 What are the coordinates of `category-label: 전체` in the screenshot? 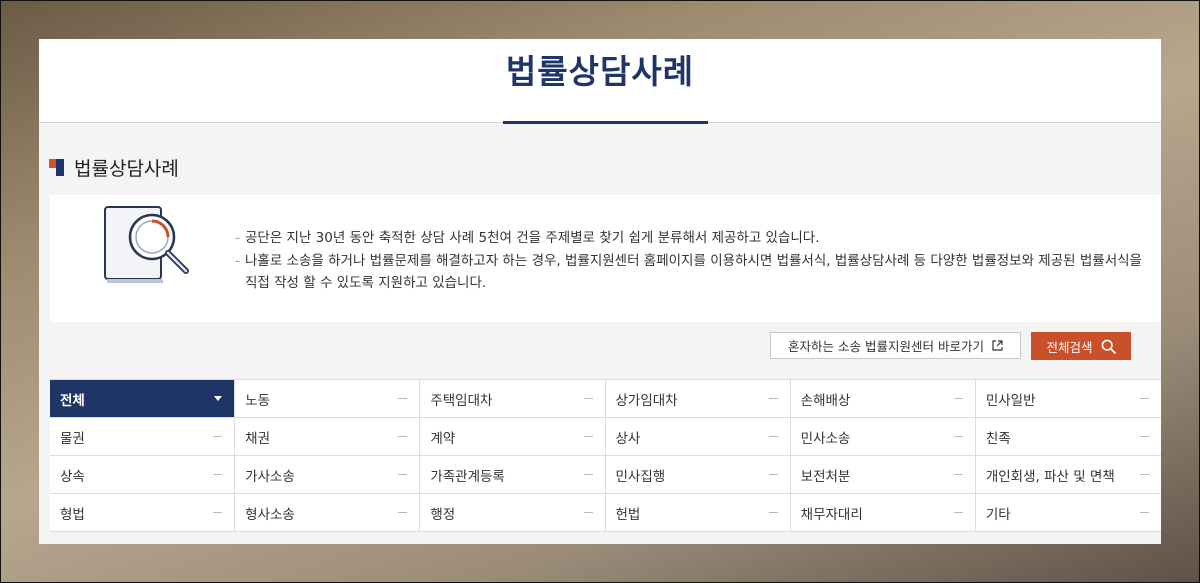 It's located at (72, 400).